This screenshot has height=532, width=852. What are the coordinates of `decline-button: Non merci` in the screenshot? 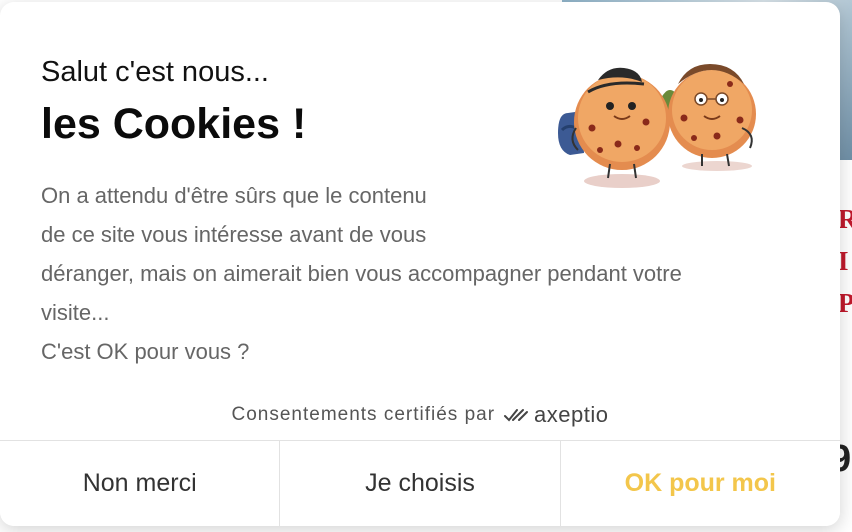 It's located at (140, 483).